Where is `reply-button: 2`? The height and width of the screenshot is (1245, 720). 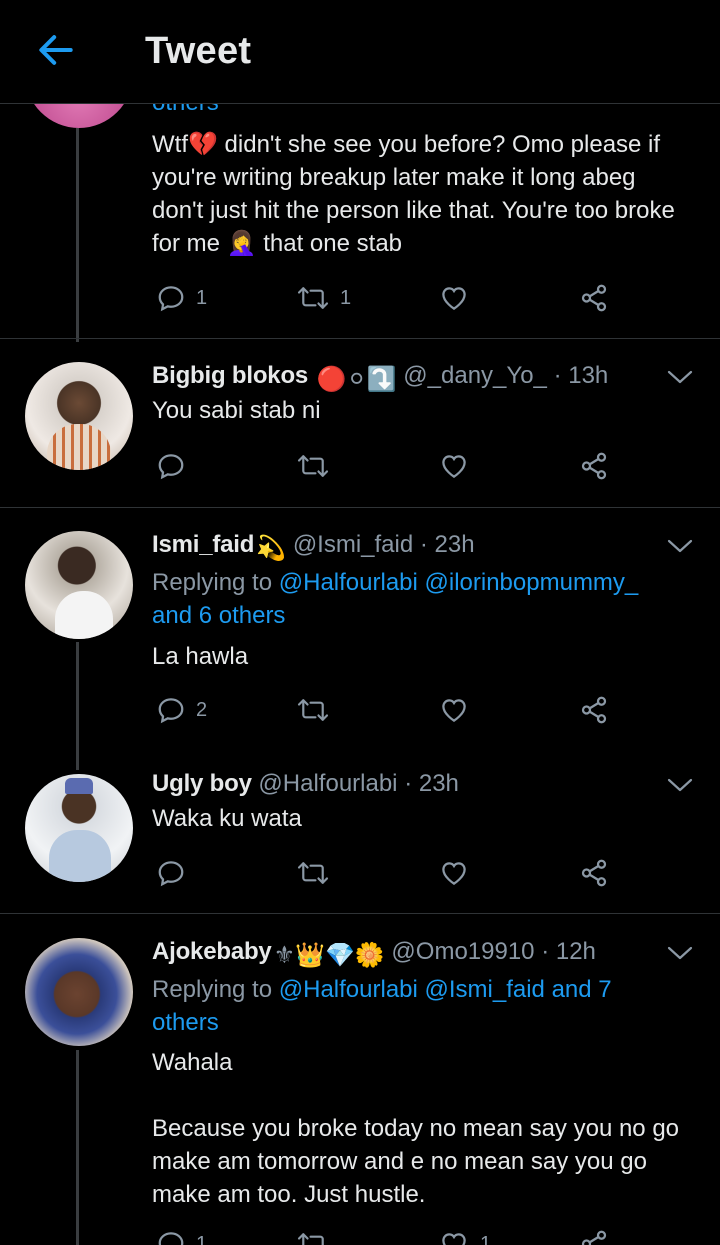 reply-button: 2 is located at coordinates (181, 710).